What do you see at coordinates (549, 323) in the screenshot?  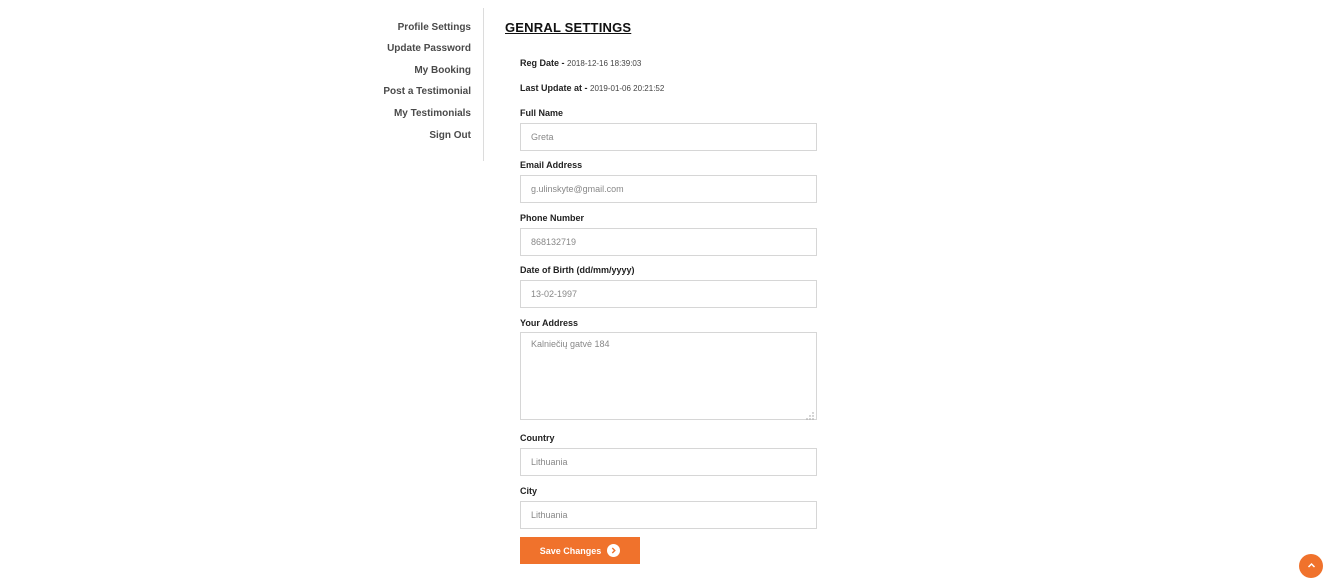 I see `address-label: Your Address` at bounding box center [549, 323].